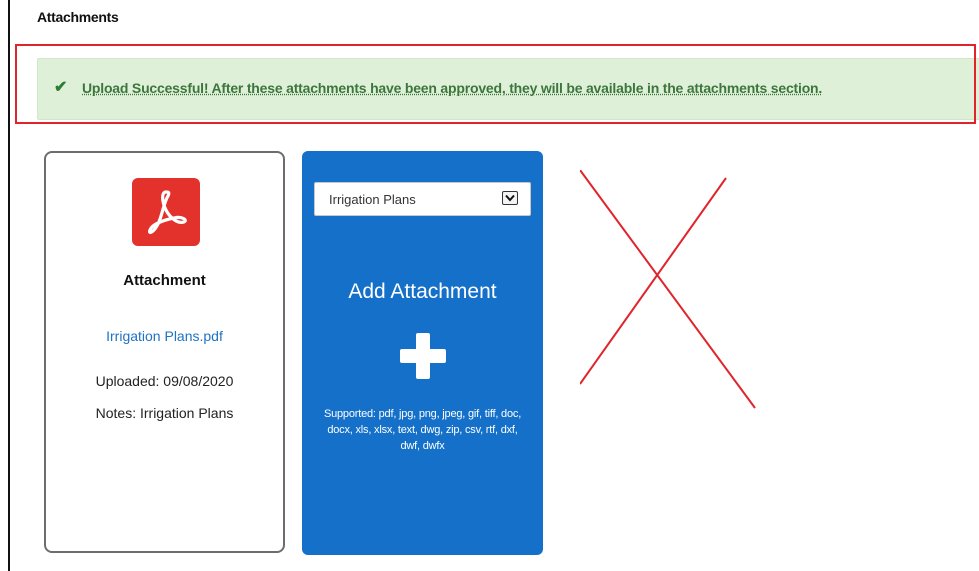 The height and width of the screenshot is (571, 979). What do you see at coordinates (422, 292) in the screenshot?
I see `add-attachment-title: Add Attachment` at bounding box center [422, 292].